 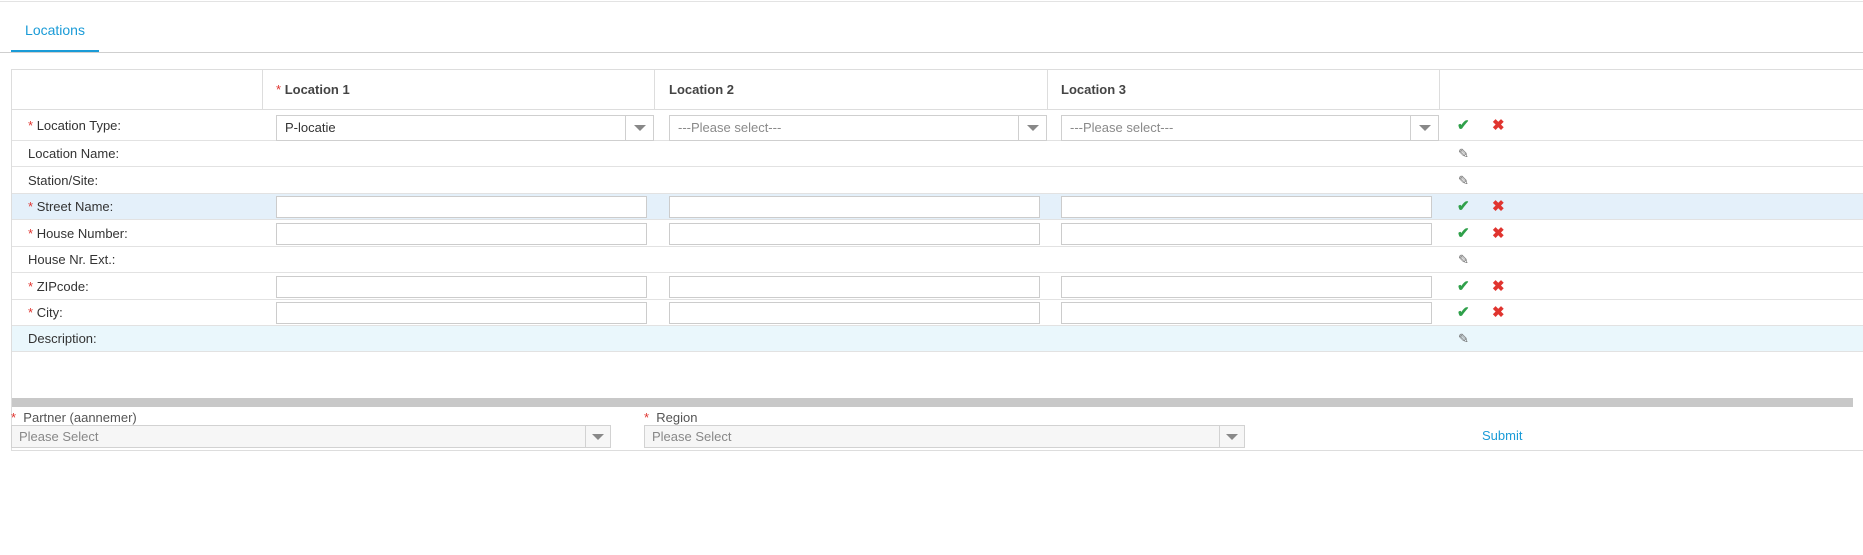 I want to click on table-row: * House Number: ✔ ✖, so click(x=937, y=233).